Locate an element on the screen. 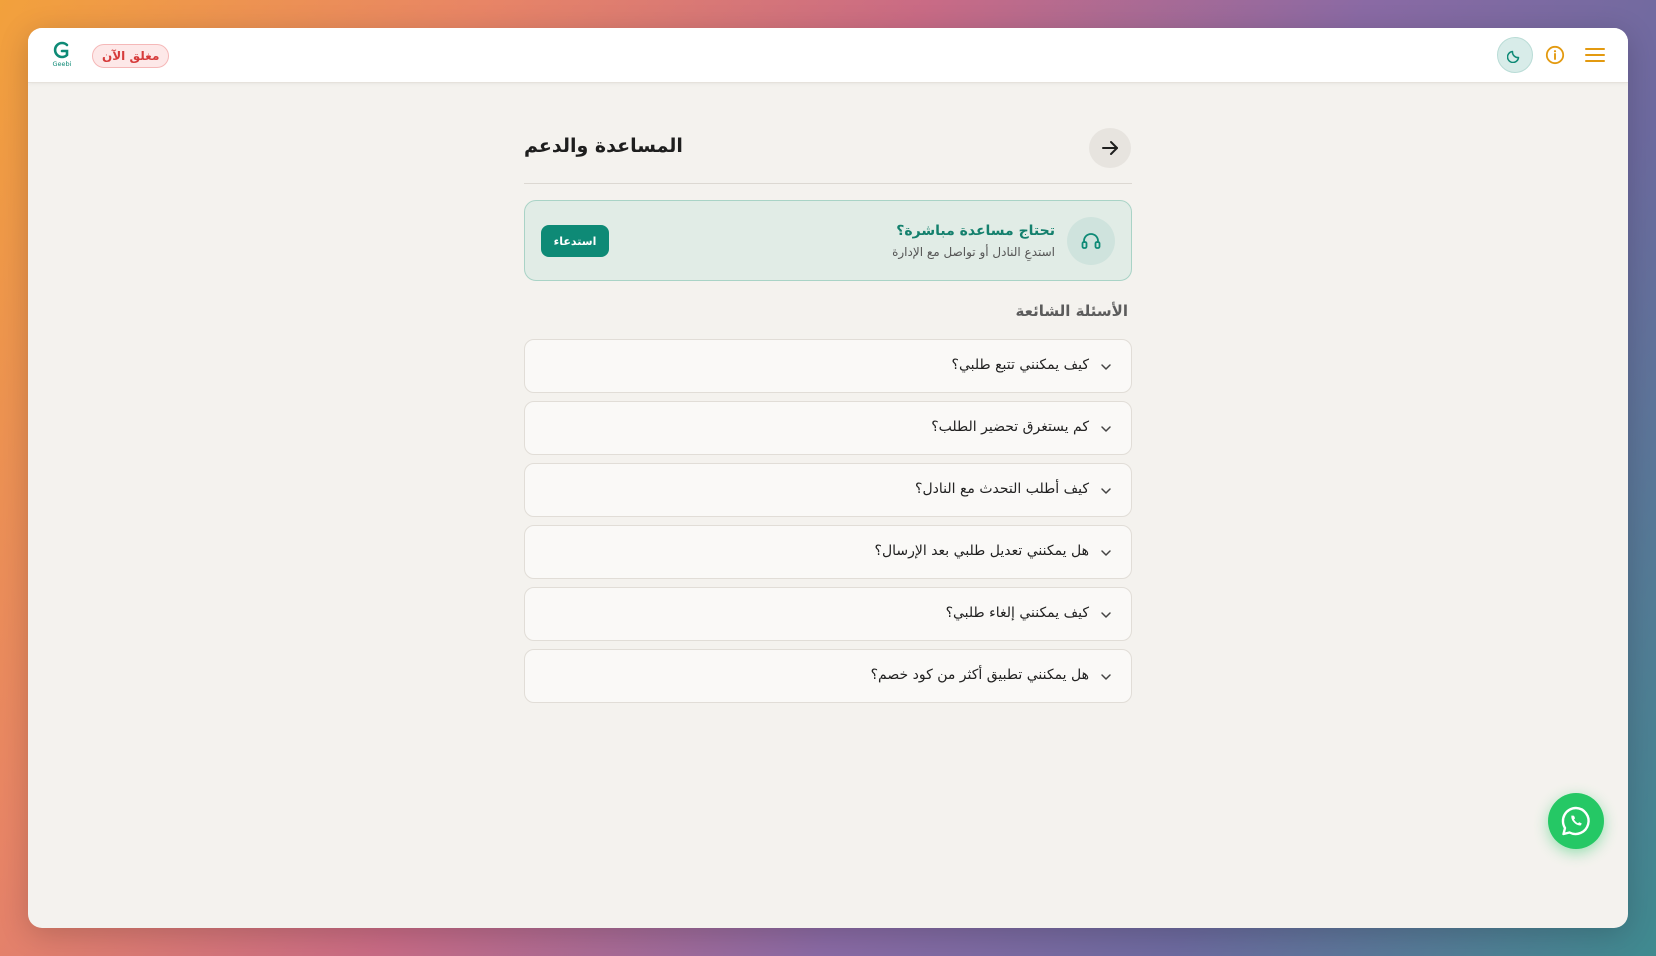 This screenshot has height=956, width=1656. faq-question: هل يمكنني تطبيق أكثر من كود خصم؟ is located at coordinates (979, 675).